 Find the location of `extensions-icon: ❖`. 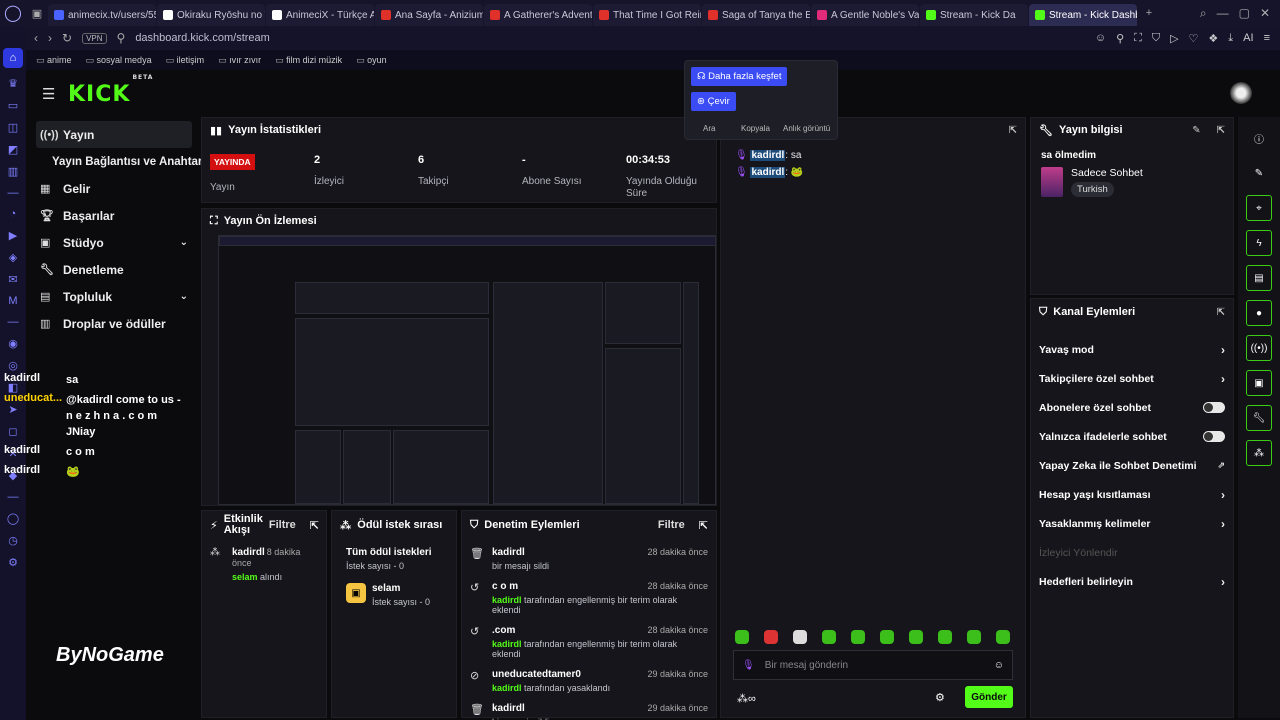

extensions-icon: ❖ is located at coordinates (1213, 38).